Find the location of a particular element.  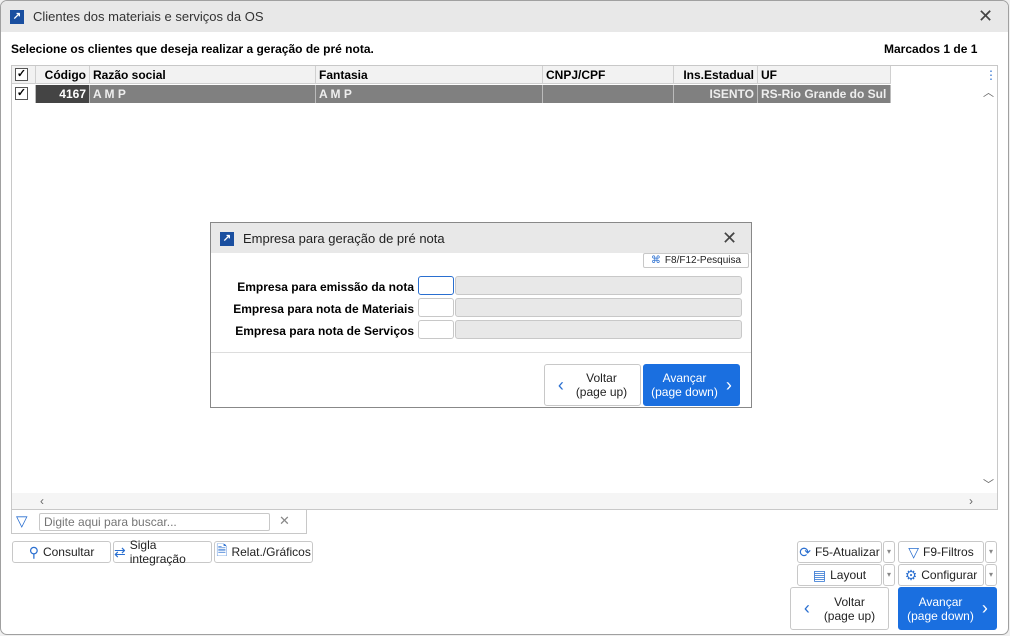

consultar-button: ⚲ Consultar is located at coordinates (61, 552).